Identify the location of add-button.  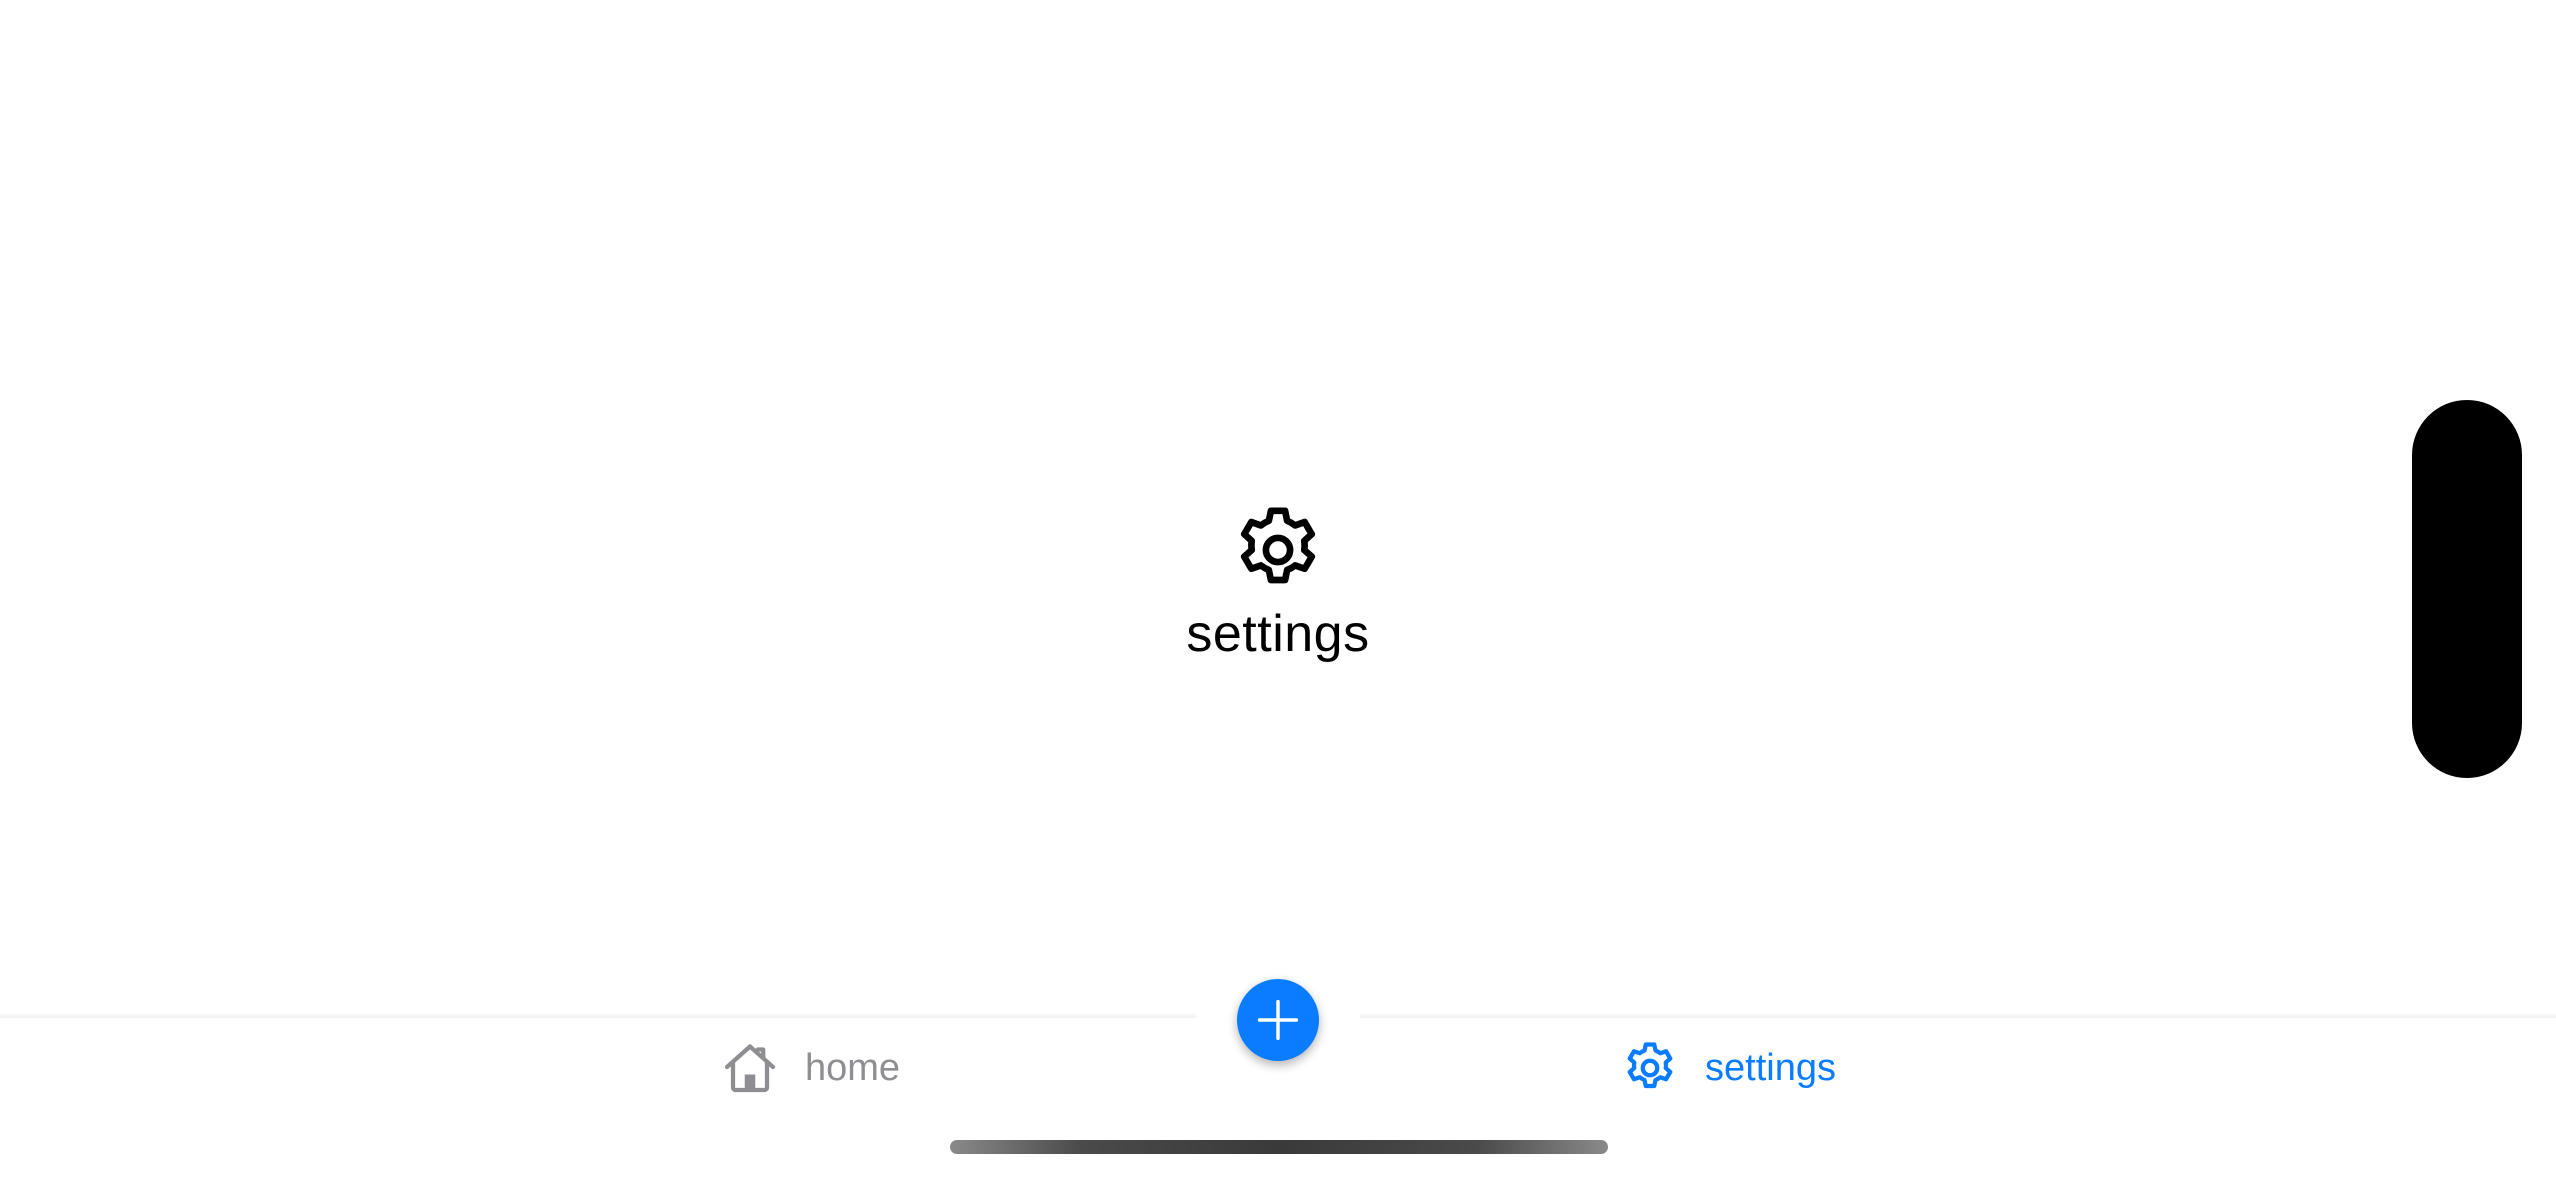
(1278, 1020).